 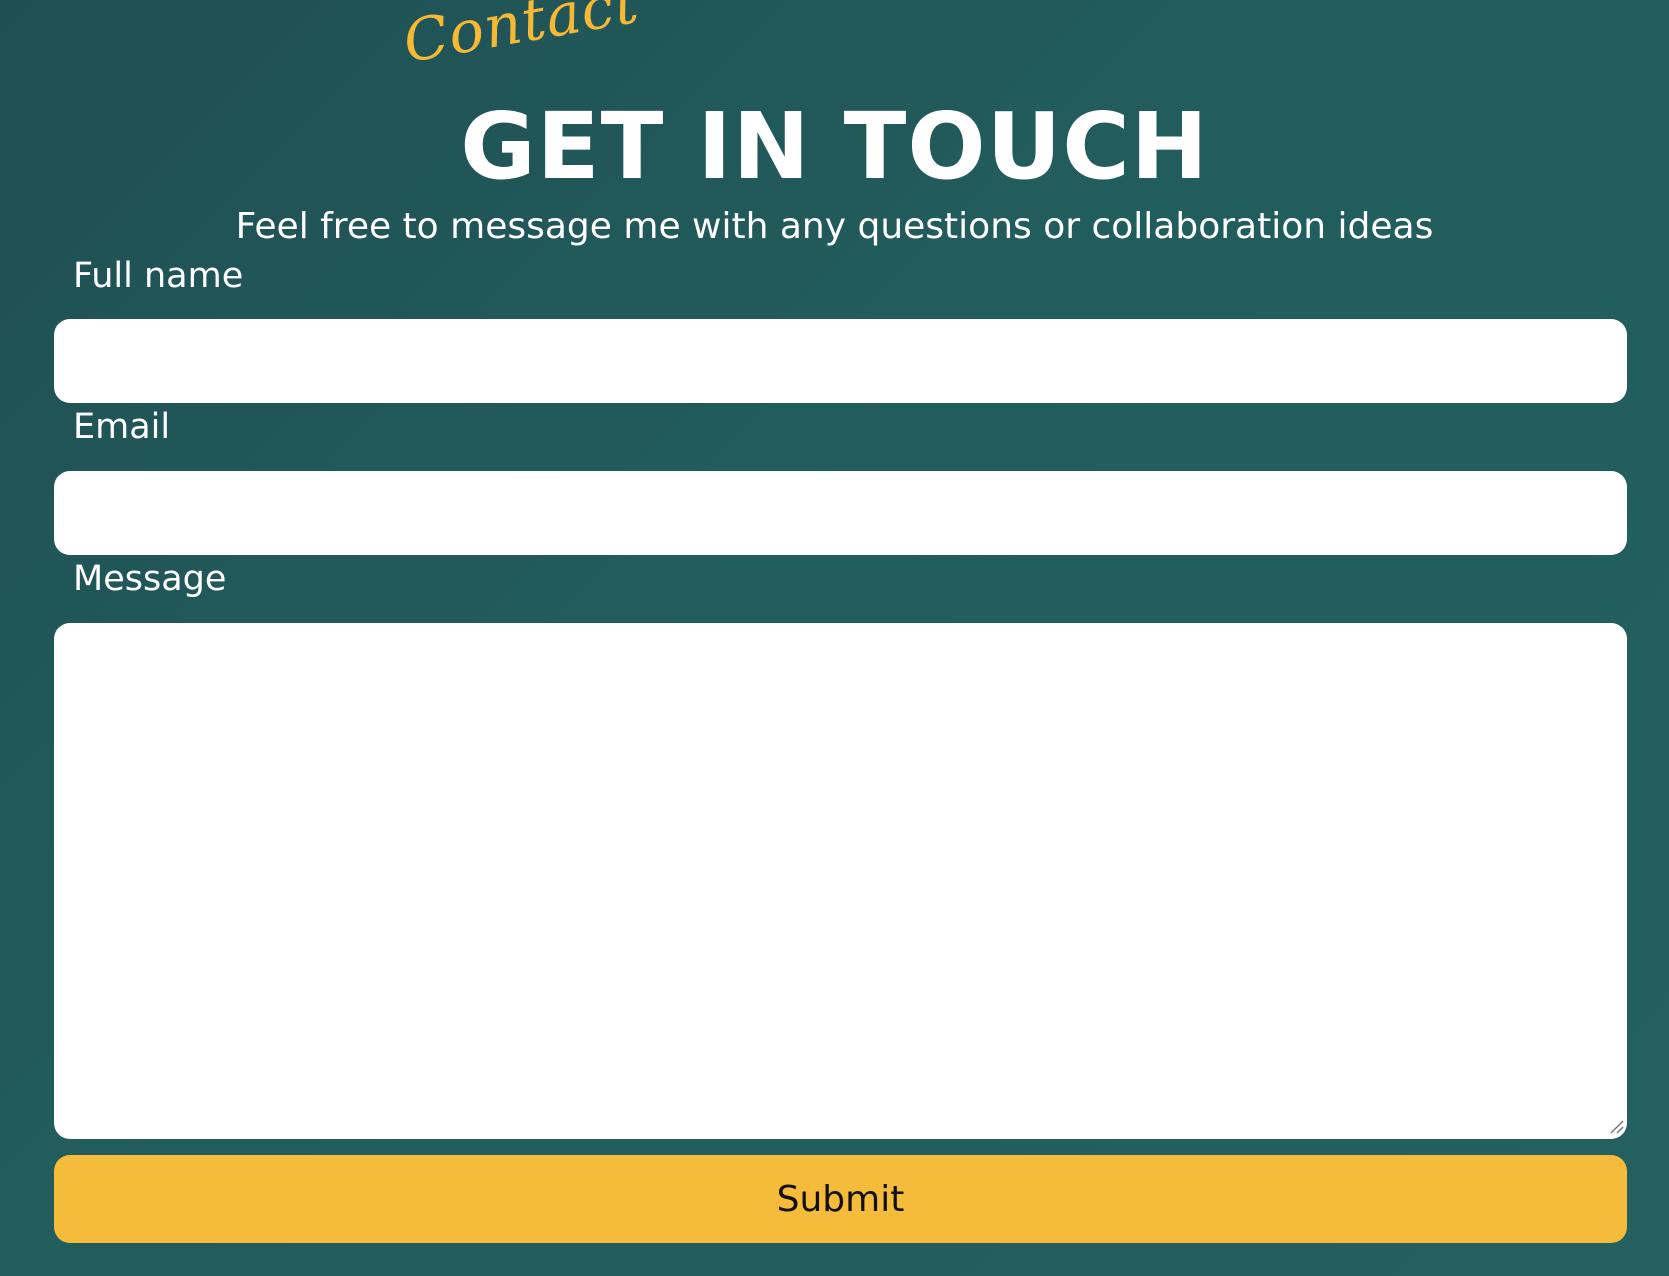 I want to click on page-title: GET IN TOUCH, so click(x=834, y=146).